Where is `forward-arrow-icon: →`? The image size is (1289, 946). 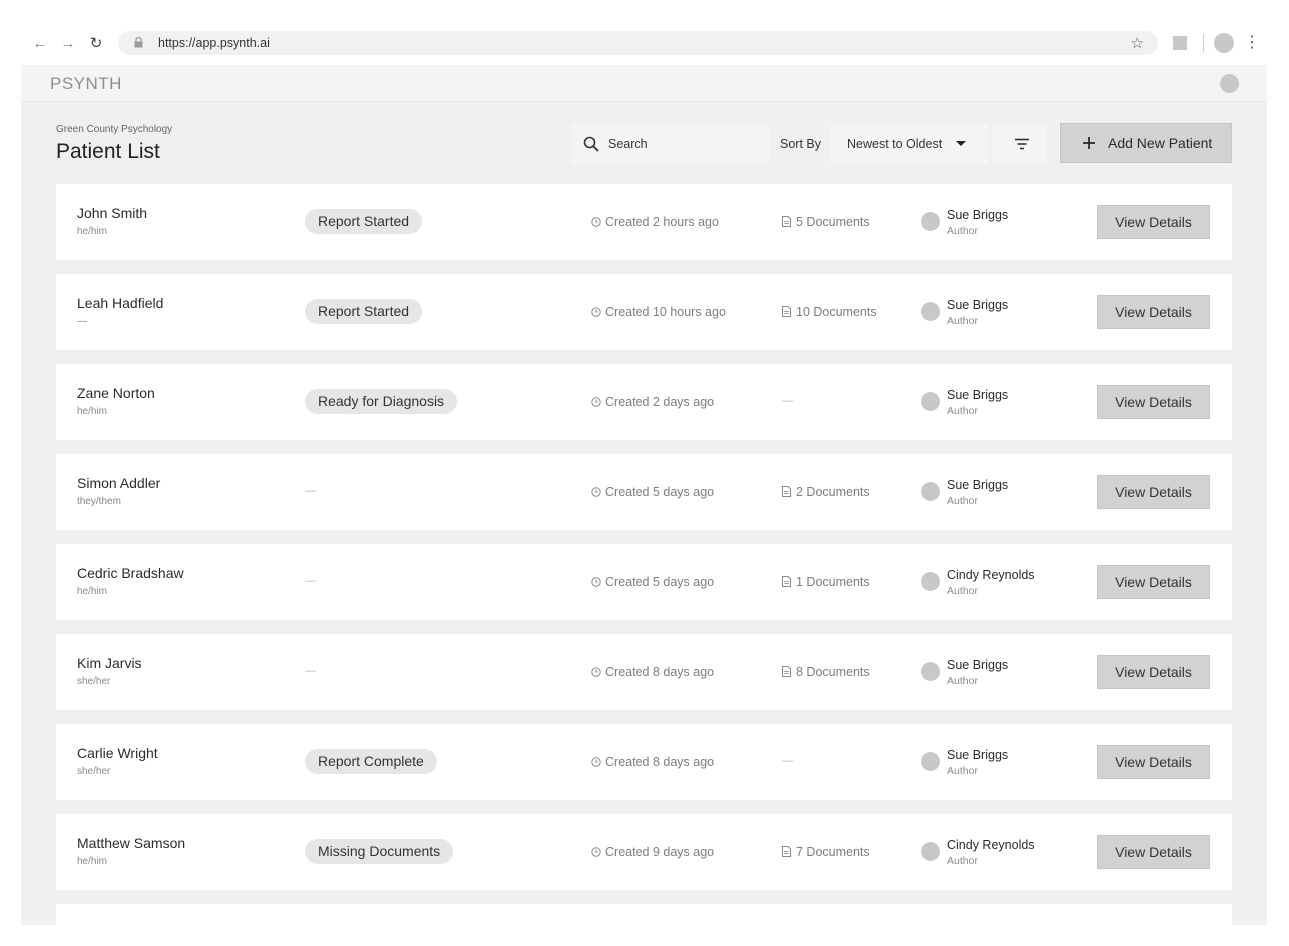 forward-arrow-icon: → is located at coordinates (68, 43).